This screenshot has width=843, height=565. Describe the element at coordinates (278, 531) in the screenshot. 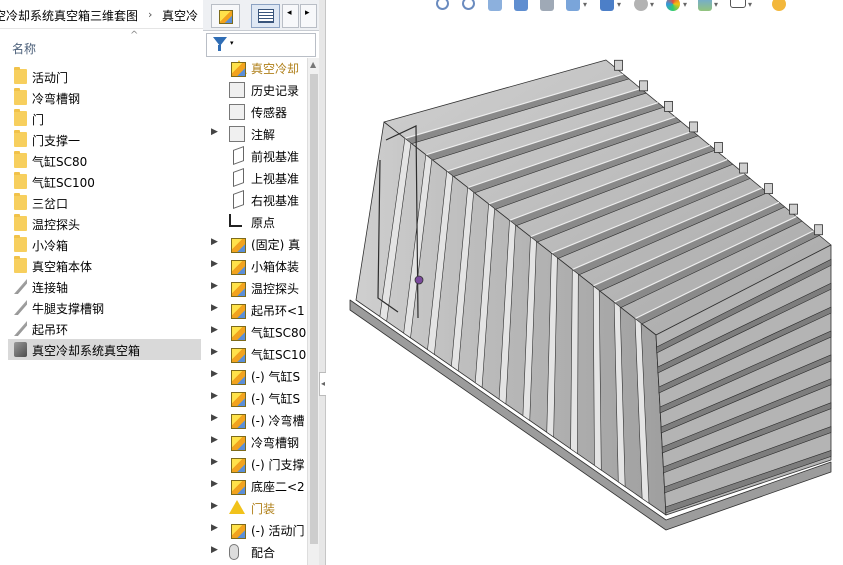

I see `tree-item-label: (-) 活动门` at that location.